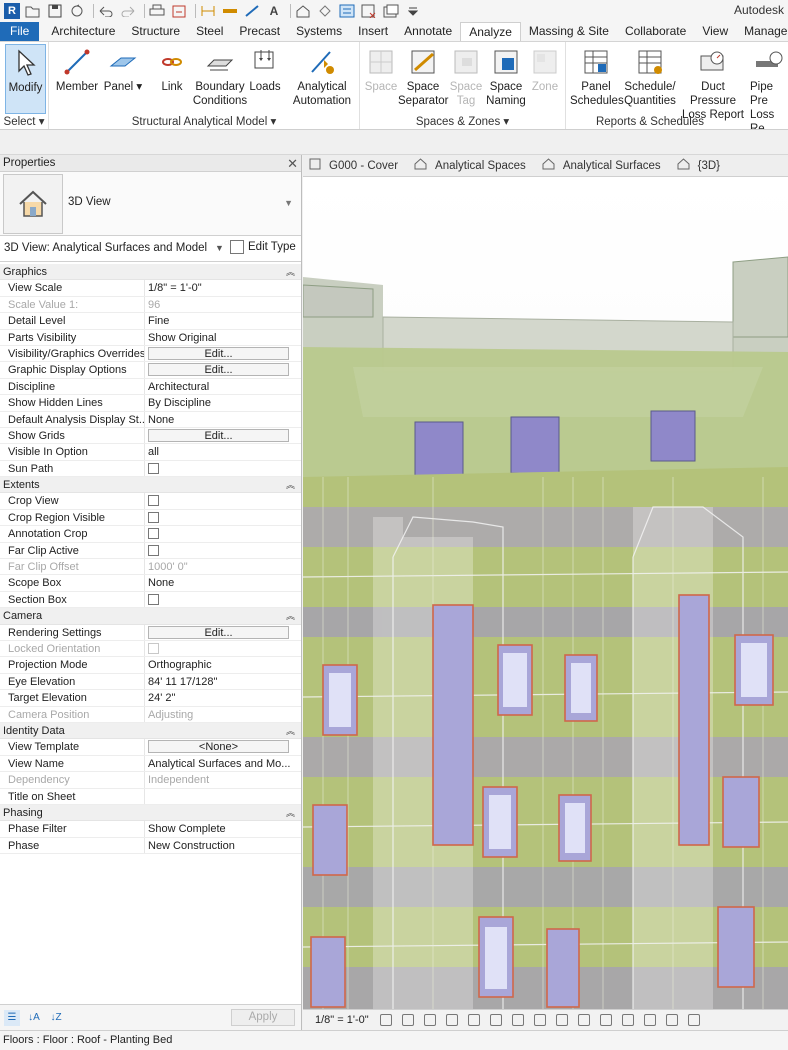 The width and height of the screenshot is (788, 1050). What do you see at coordinates (451, 1020) in the screenshot?
I see `shadows-icon` at bounding box center [451, 1020].